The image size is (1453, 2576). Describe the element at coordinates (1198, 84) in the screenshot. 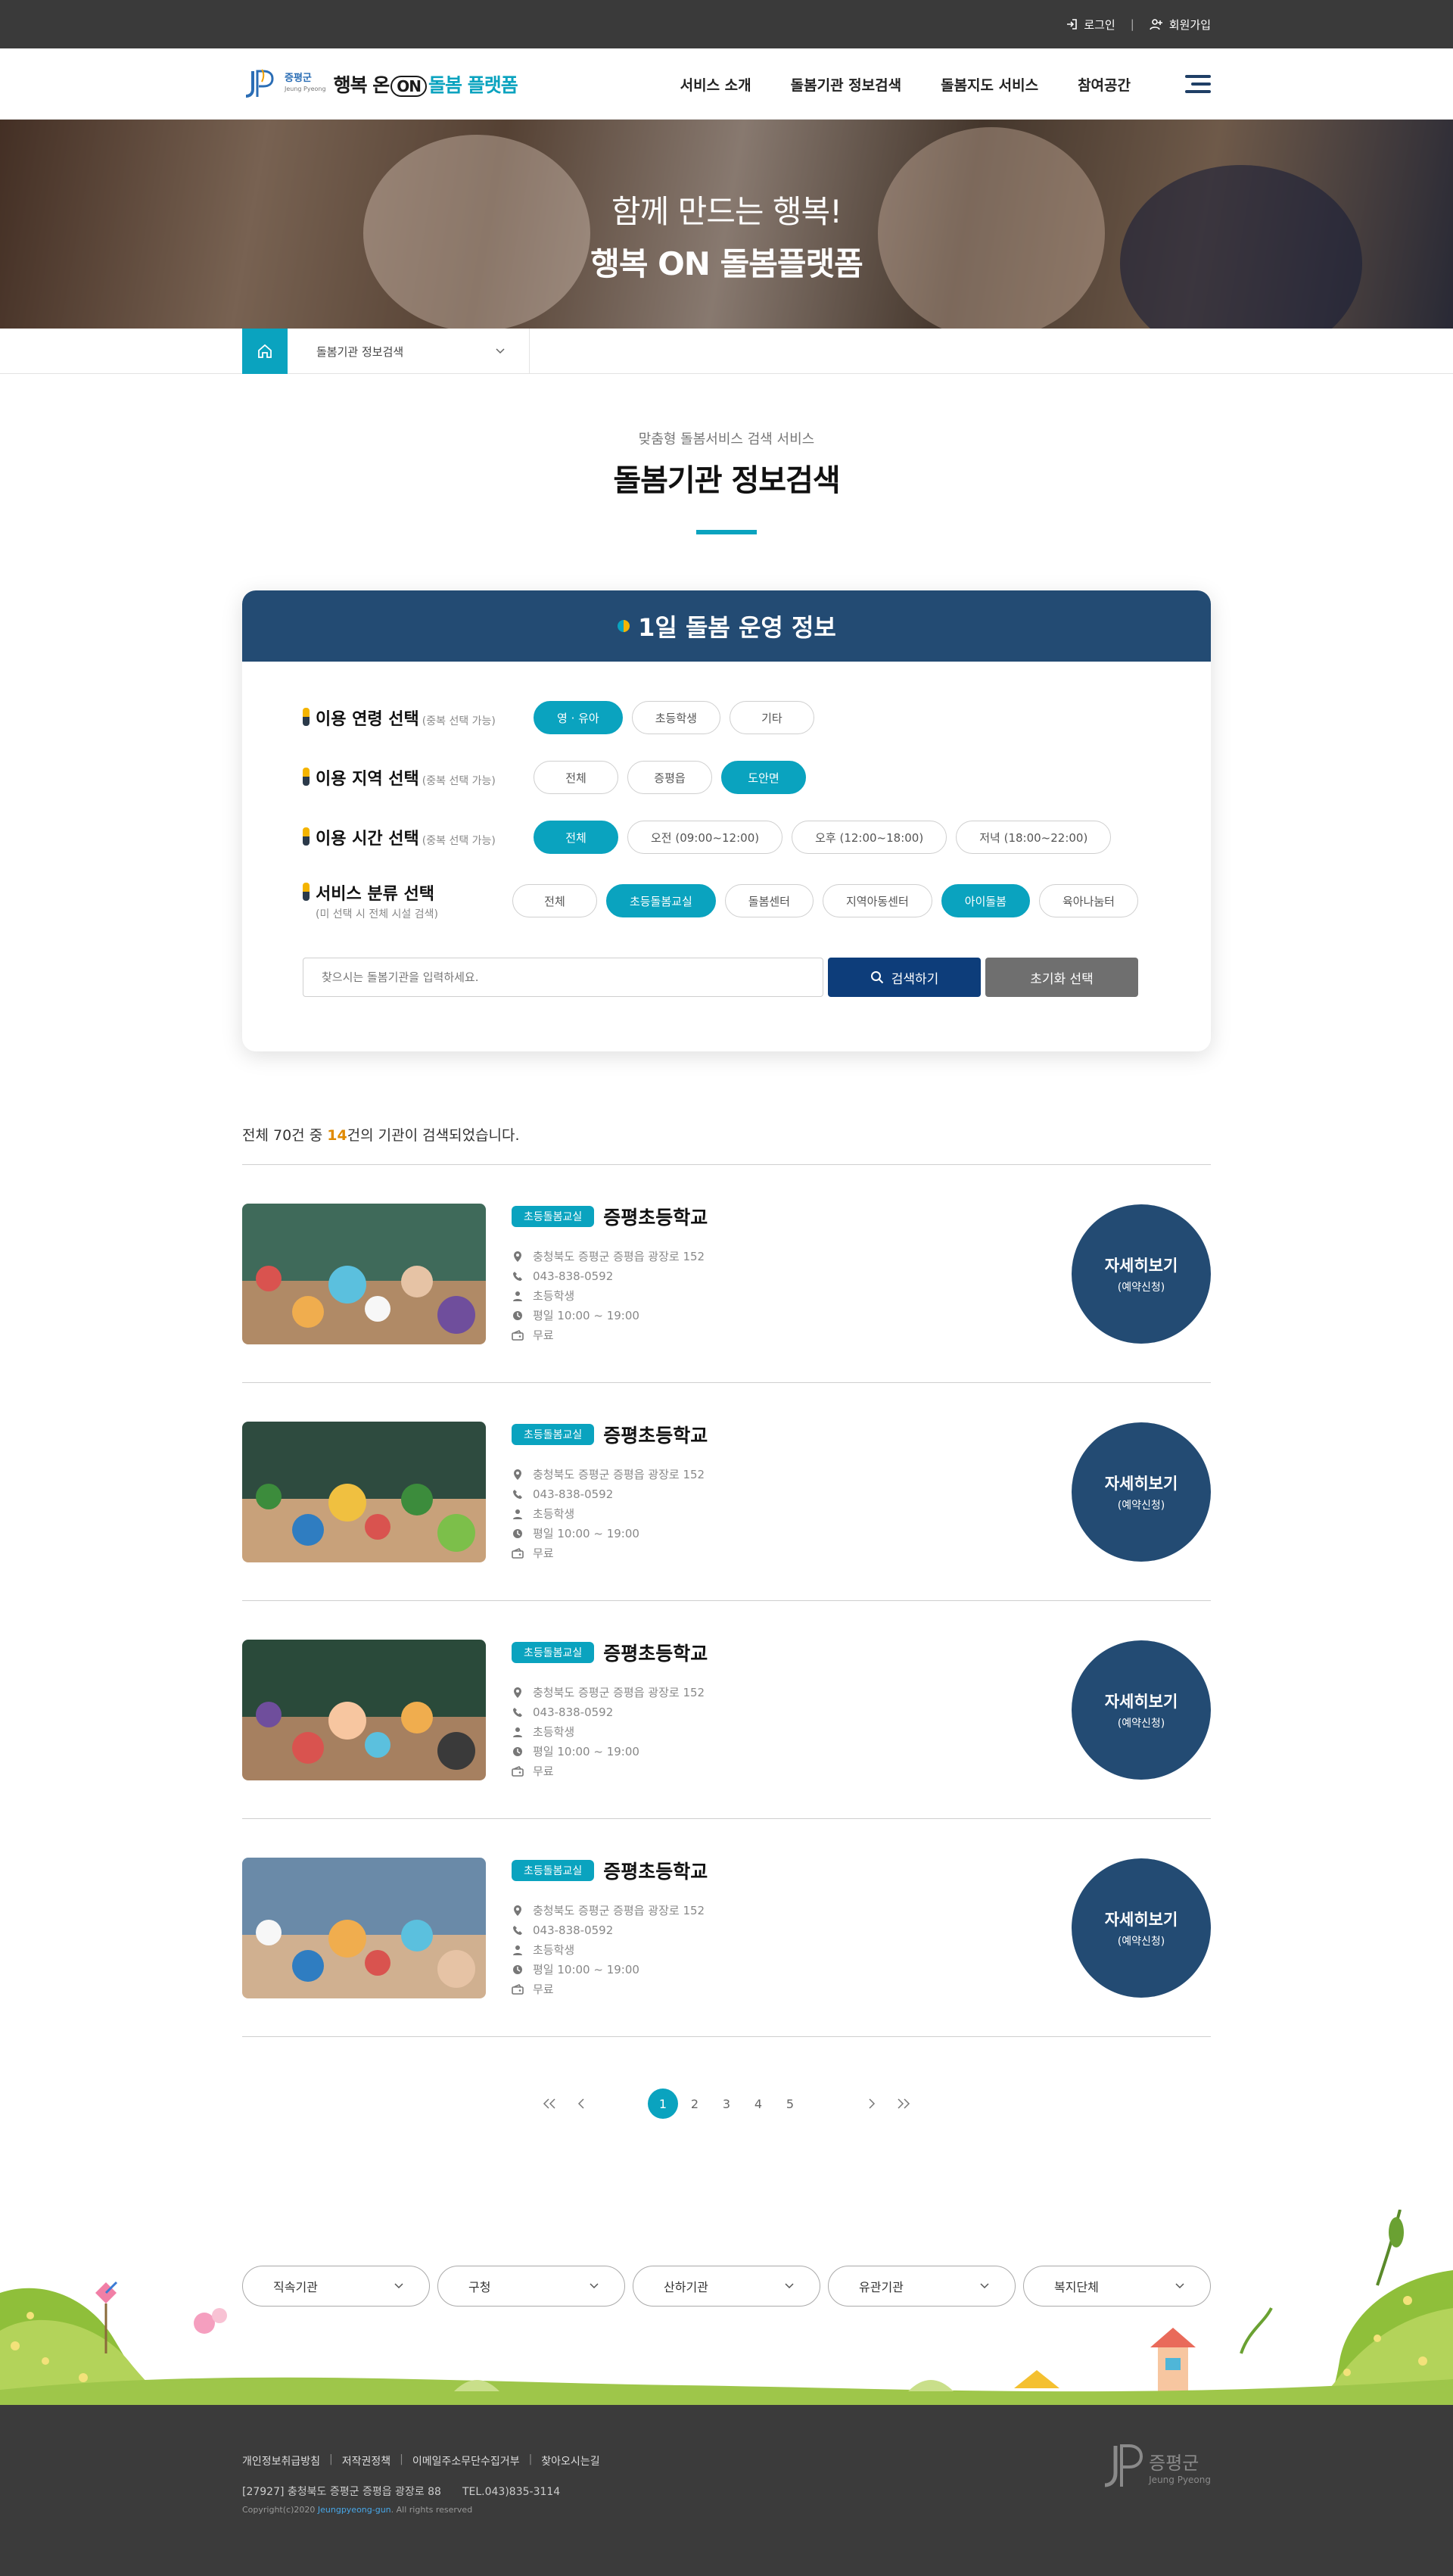

I see `menu-hamburger-icon` at that location.